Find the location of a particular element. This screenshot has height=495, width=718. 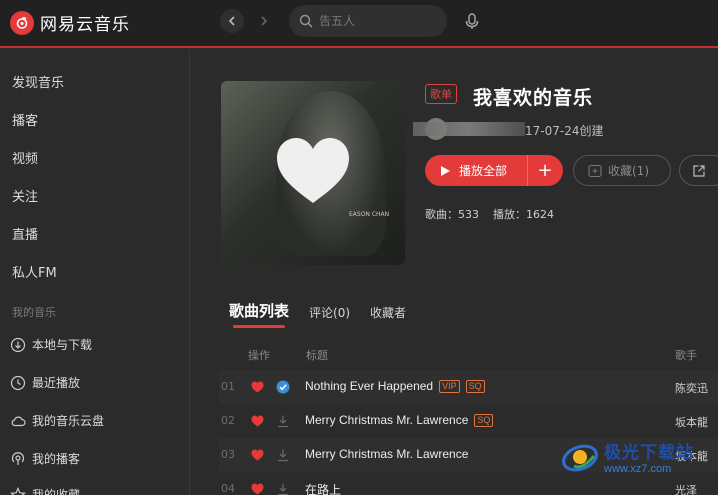

song-title: Merry Christmas Mr. Lawrence is located at coordinates (386, 454).